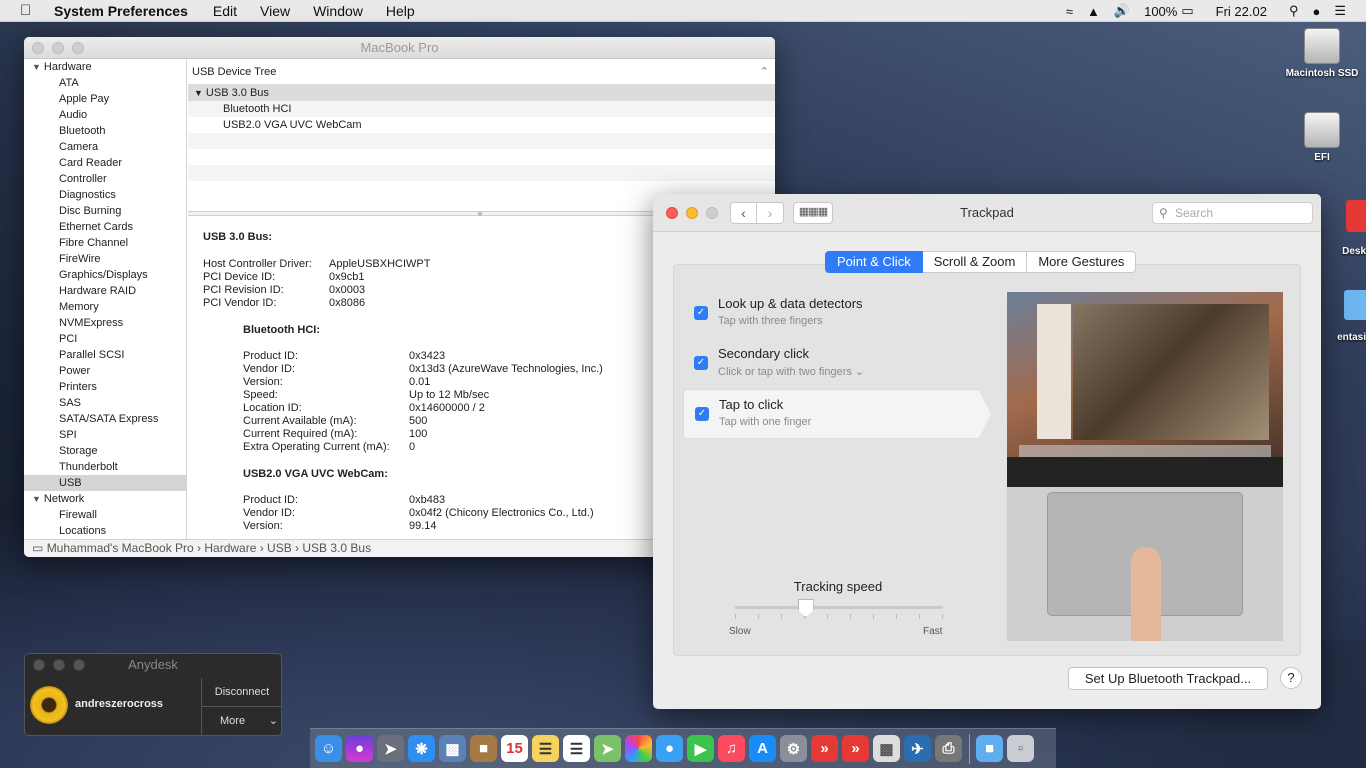  What do you see at coordinates (390, 748) in the screenshot?
I see `launchpad-icon: ➤` at bounding box center [390, 748].